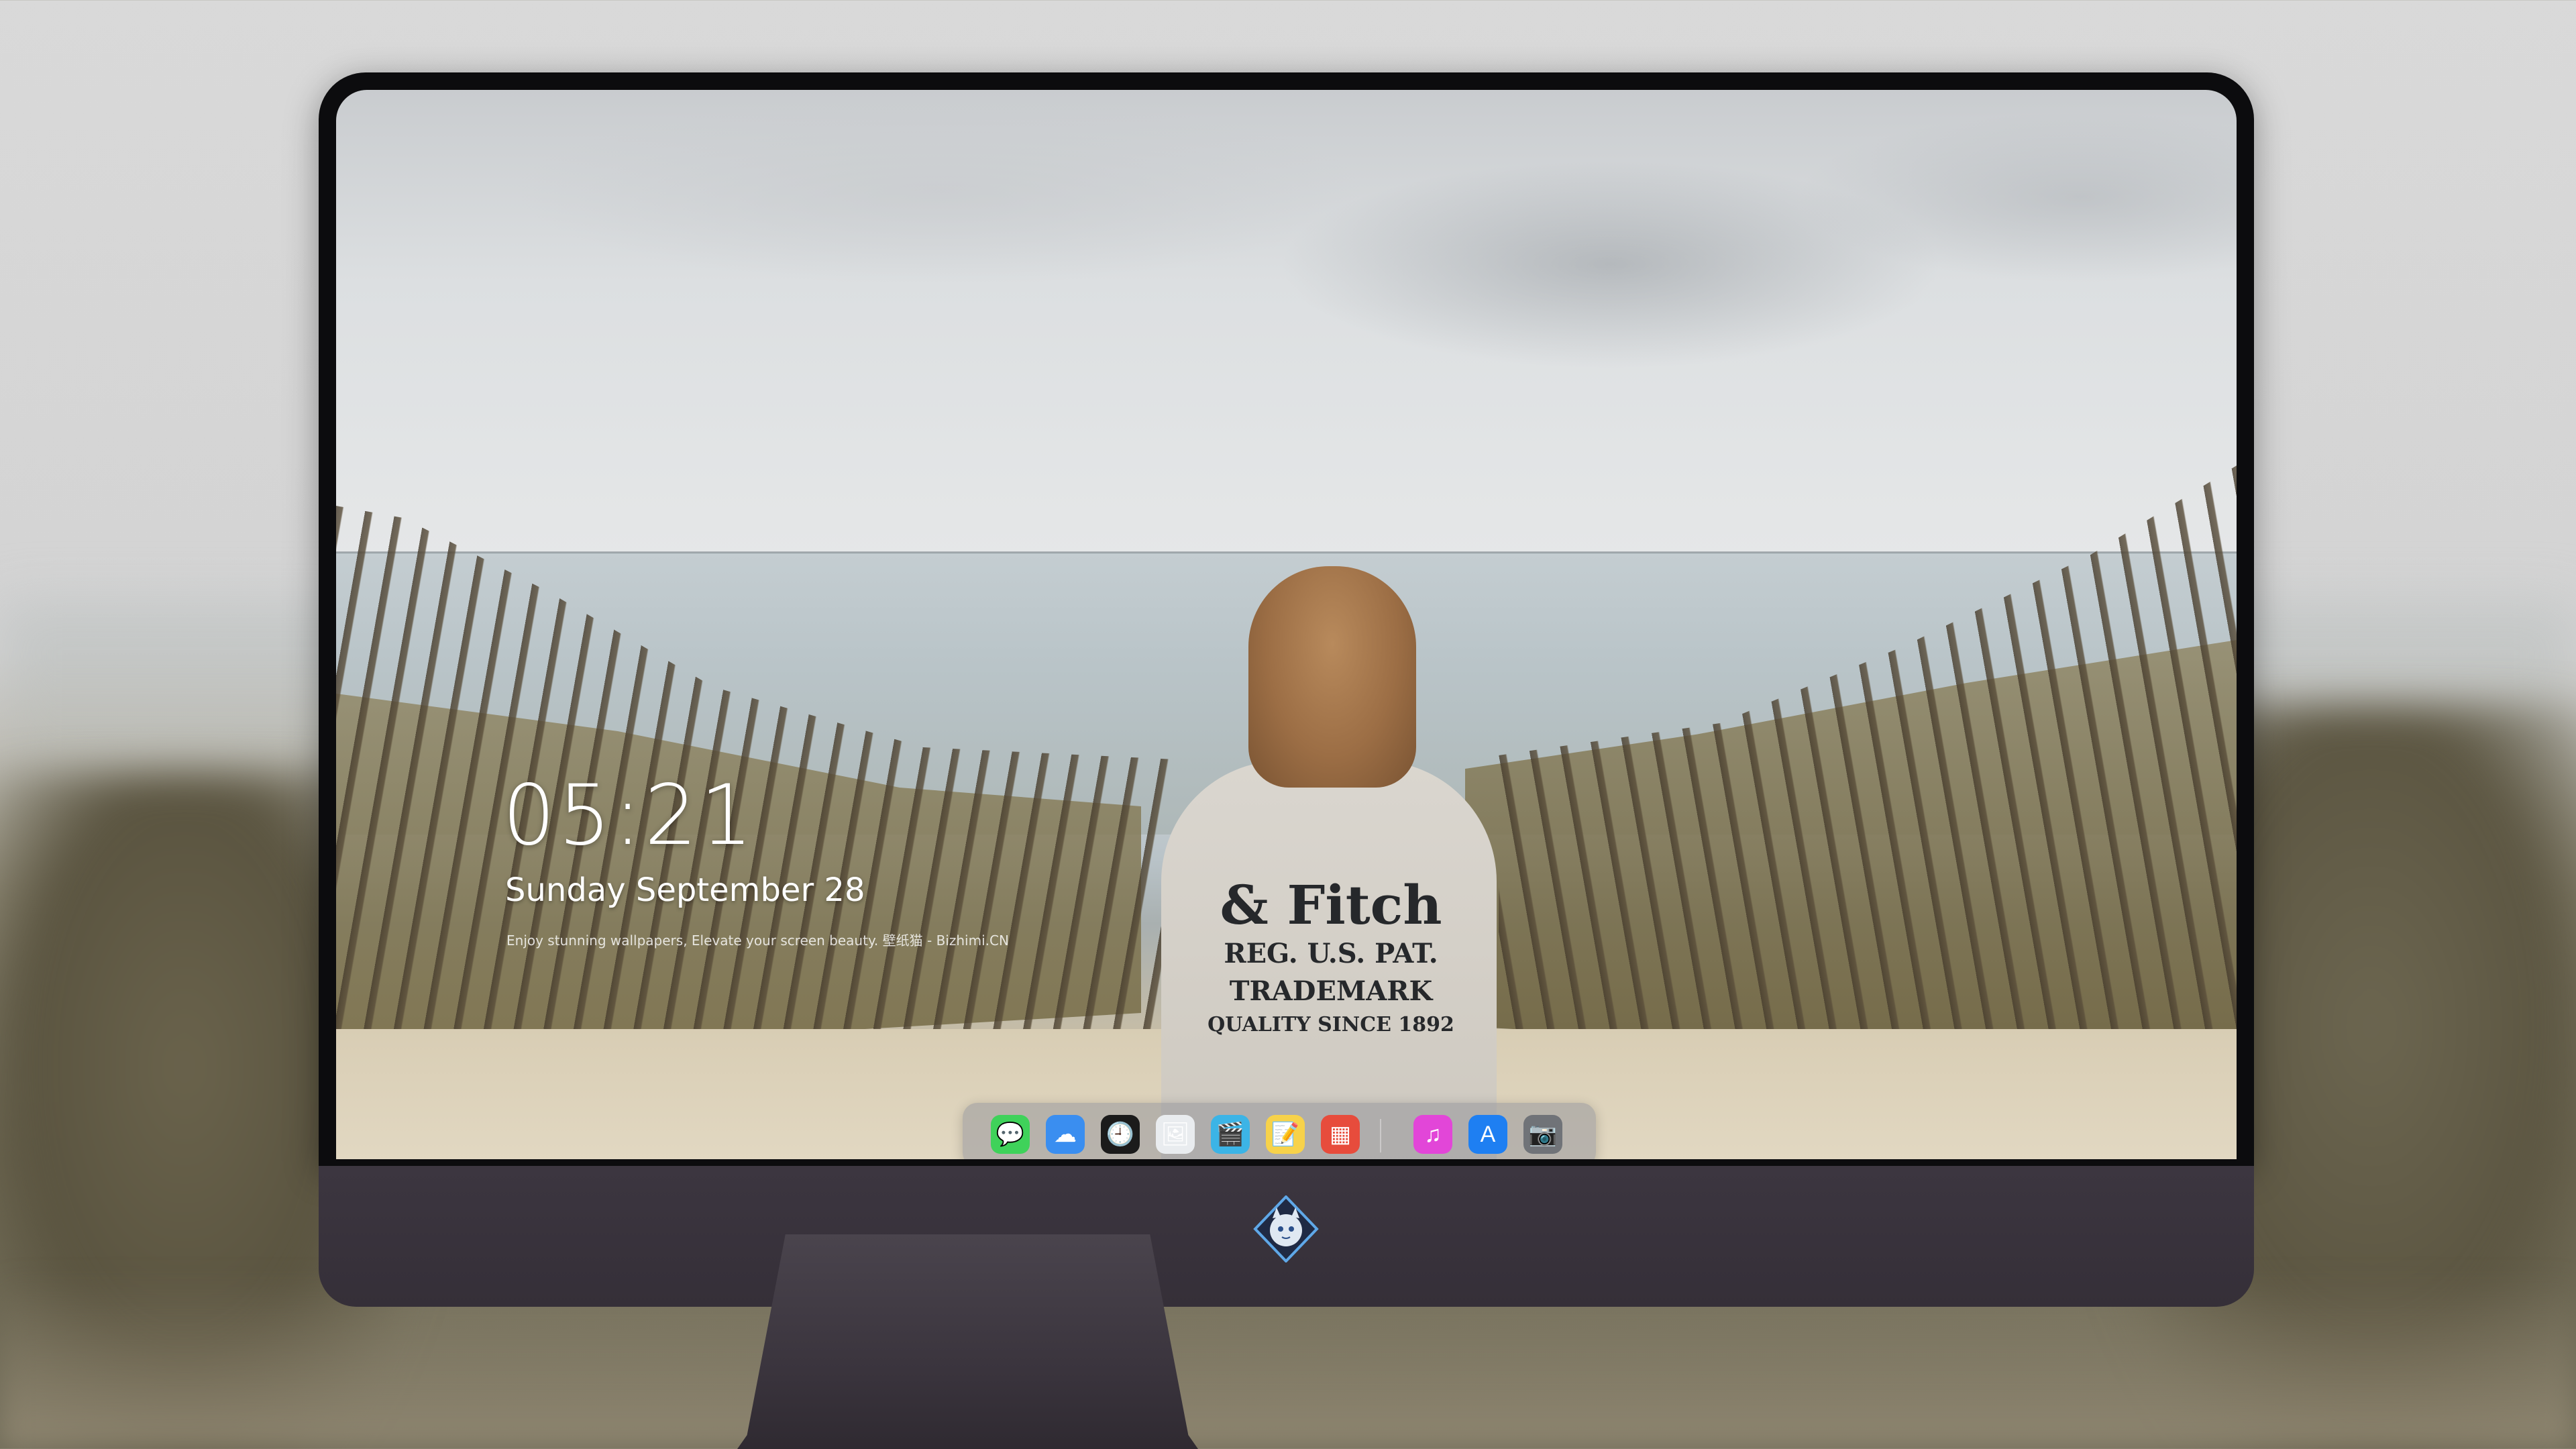 The image size is (2576, 1449). Describe the element at coordinates (1285, 1134) in the screenshot. I see `notes-icon: 📝` at that location.